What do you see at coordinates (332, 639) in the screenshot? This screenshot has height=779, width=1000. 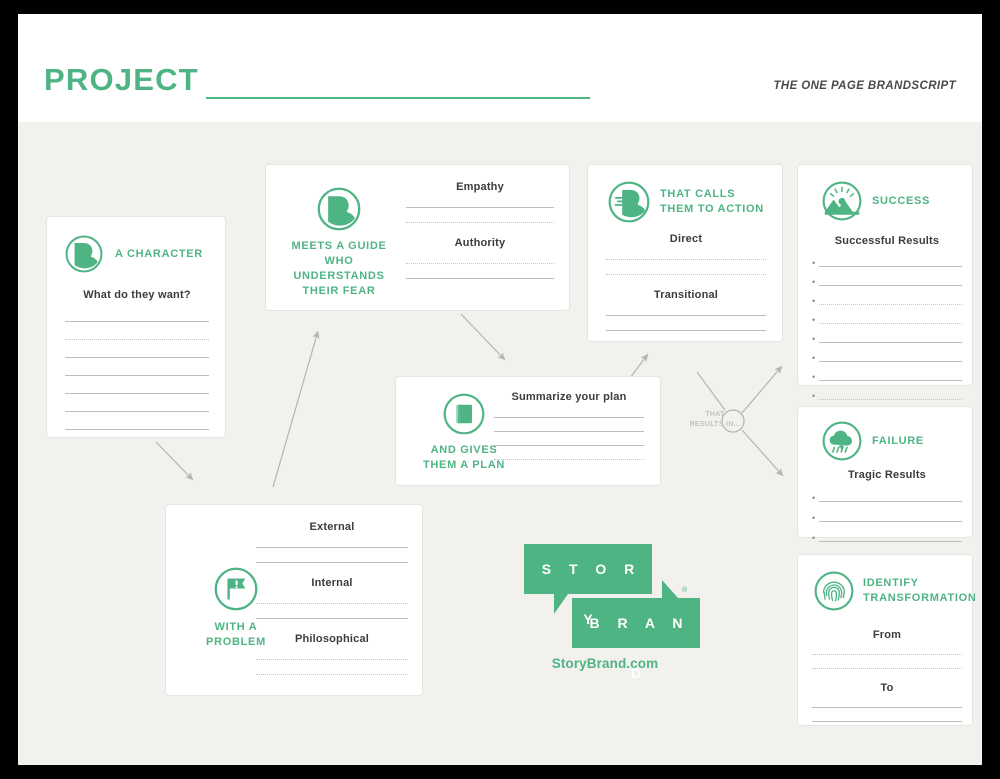 I see `field-label-philosophical: Philosophical` at bounding box center [332, 639].